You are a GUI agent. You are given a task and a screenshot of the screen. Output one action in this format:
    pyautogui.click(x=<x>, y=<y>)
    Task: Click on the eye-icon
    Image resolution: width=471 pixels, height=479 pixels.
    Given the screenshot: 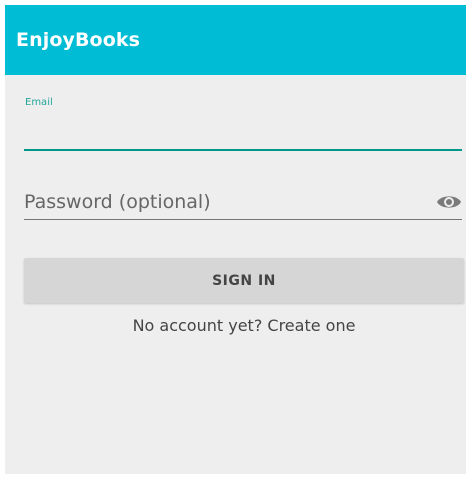 What is the action you would take?
    pyautogui.click(x=449, y=202)
    